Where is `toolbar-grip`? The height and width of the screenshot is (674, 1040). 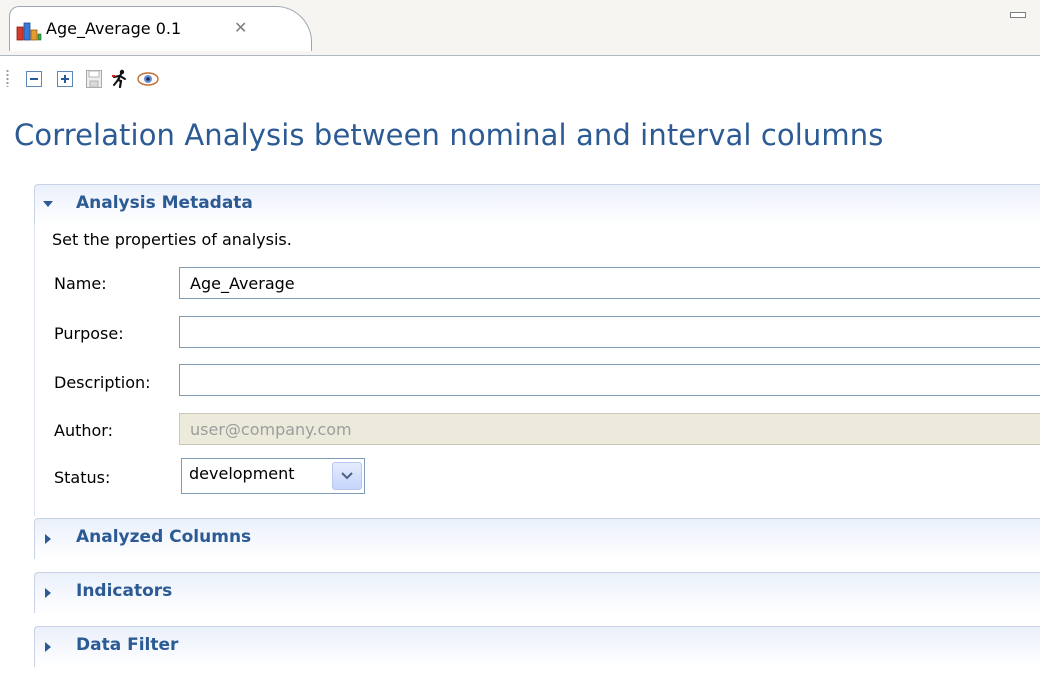 toolbar-grip is located at coordinates (7, 78).